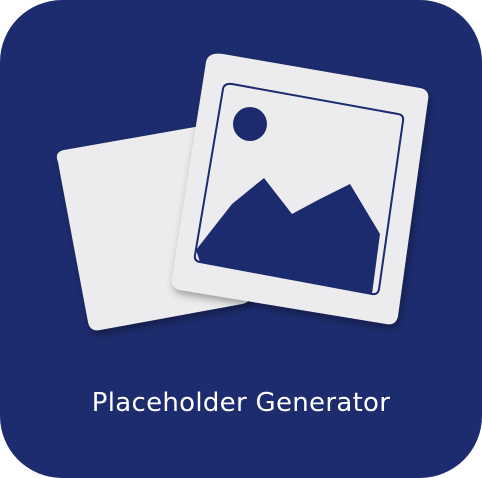 The width and height of the screenshot is (482, 478). Describe the element at coordinates (250, 124) in the screenshot. I see `sun-icon` at that location.